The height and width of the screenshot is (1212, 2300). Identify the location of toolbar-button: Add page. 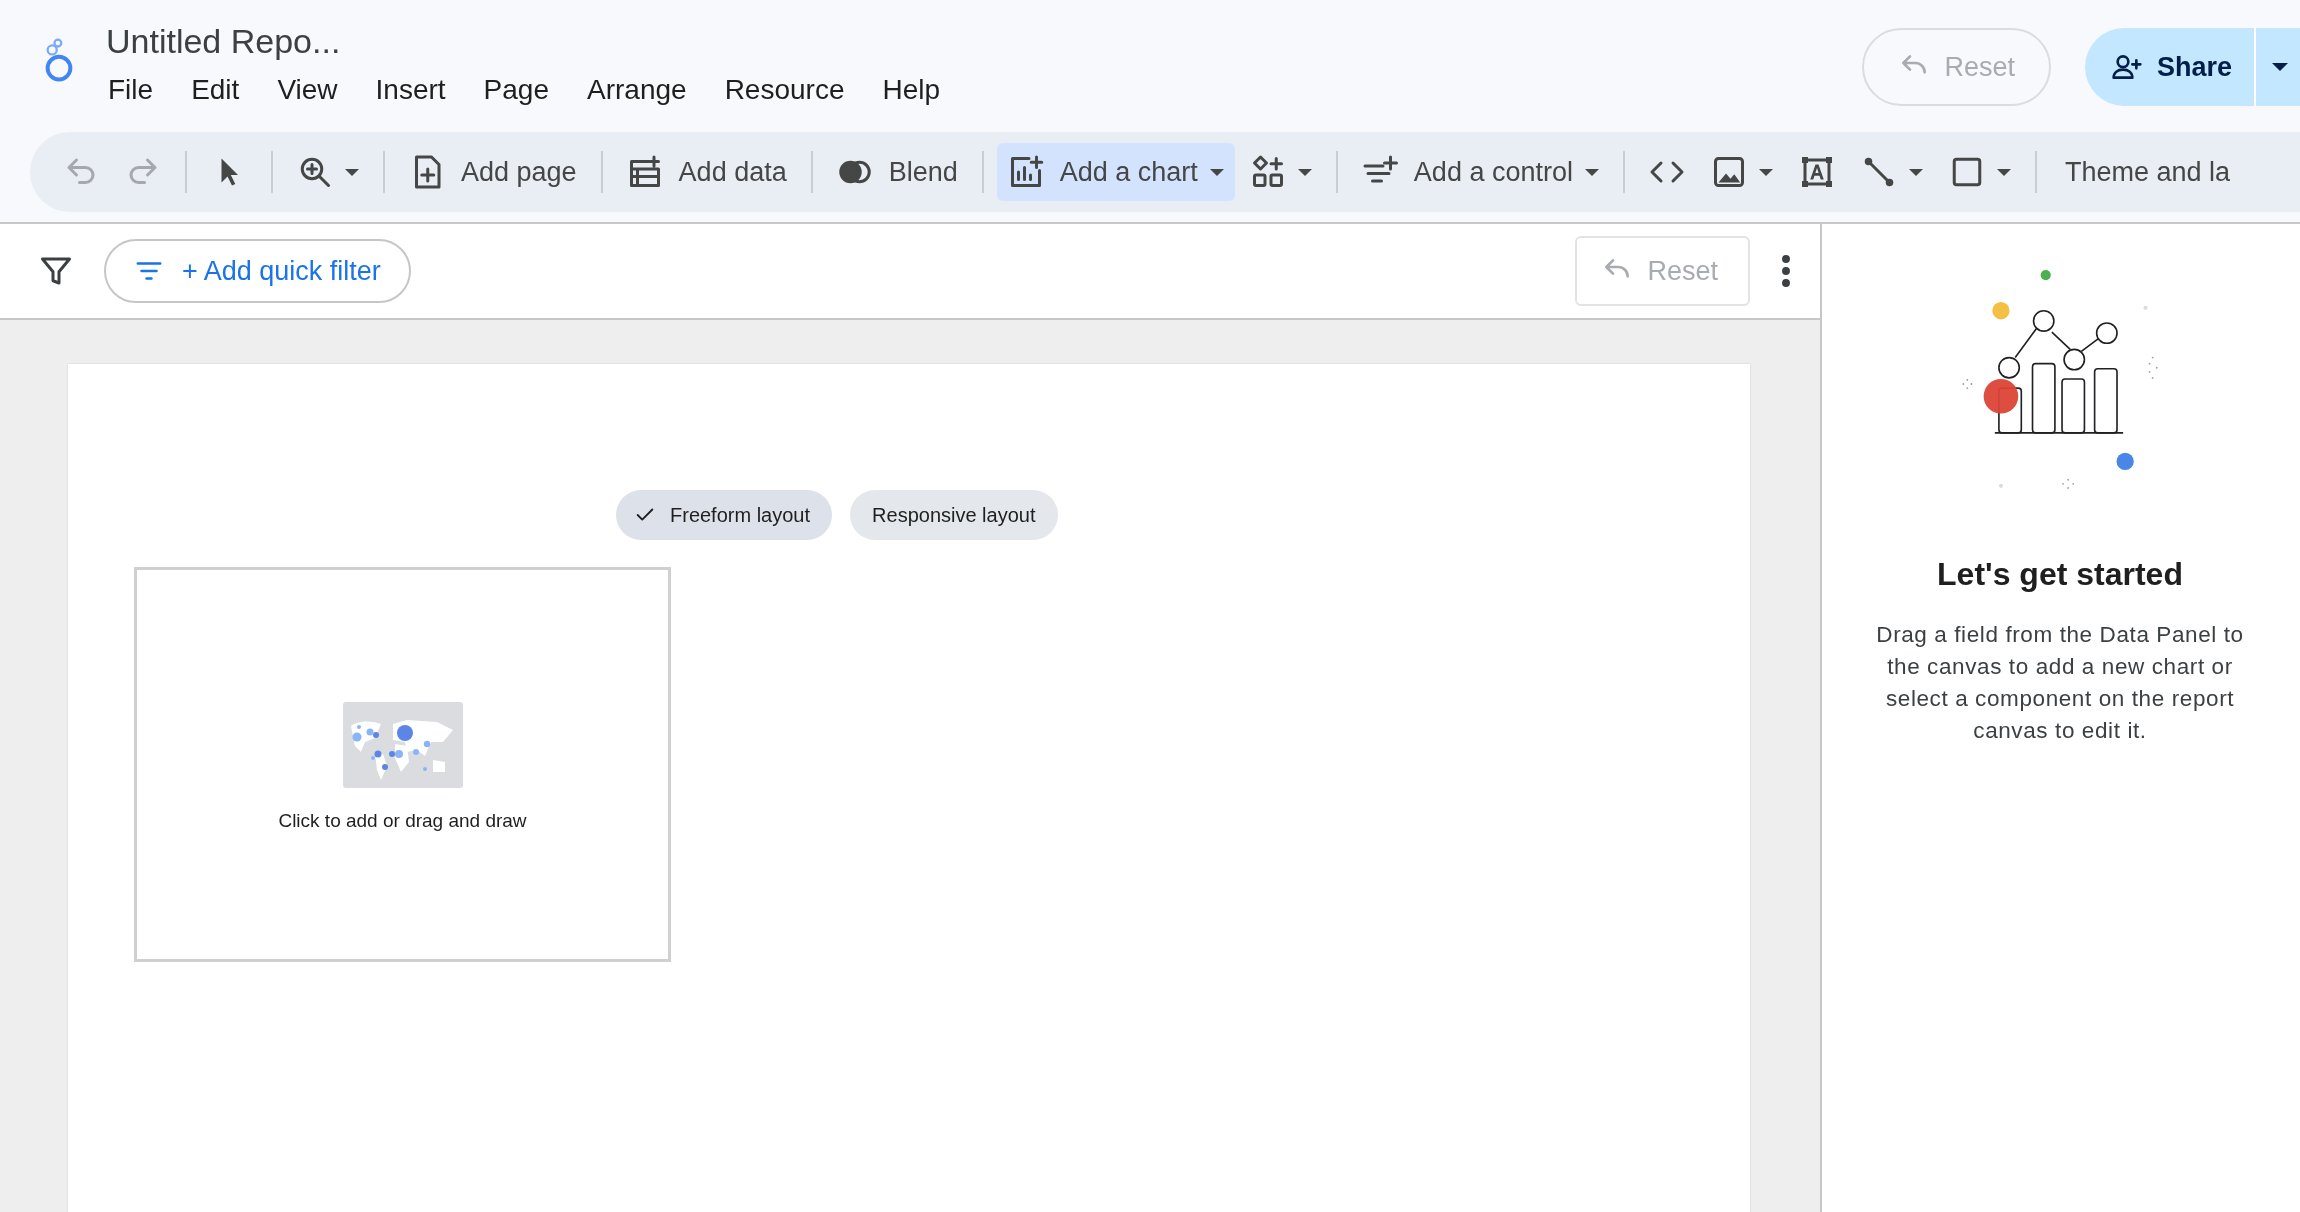
(493, 172).